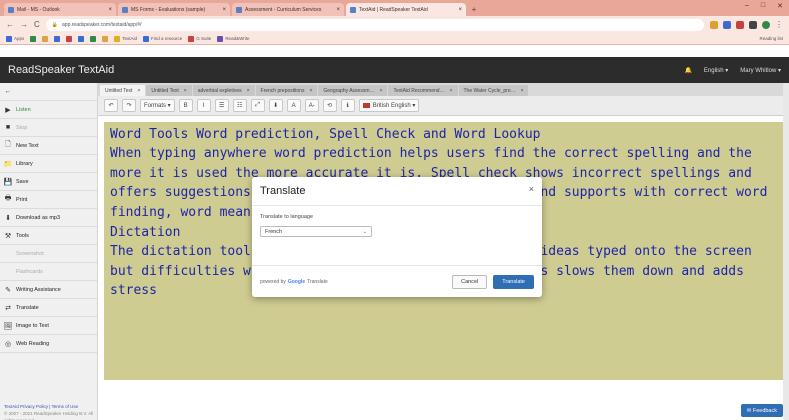 The height and width of the screenshot is (420, 789). Describe the element at coordinates (48, 344) in the screenshot. I see `sidebar-item: ◎ Web Reading` at that location.